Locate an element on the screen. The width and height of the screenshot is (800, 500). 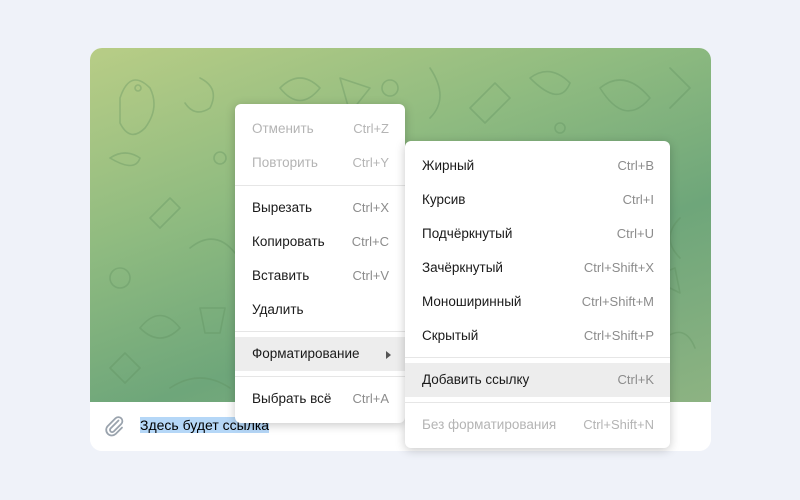
menu-item-underline: Подчёркнутый Ctrl+U is located at coordinates (537, 234).